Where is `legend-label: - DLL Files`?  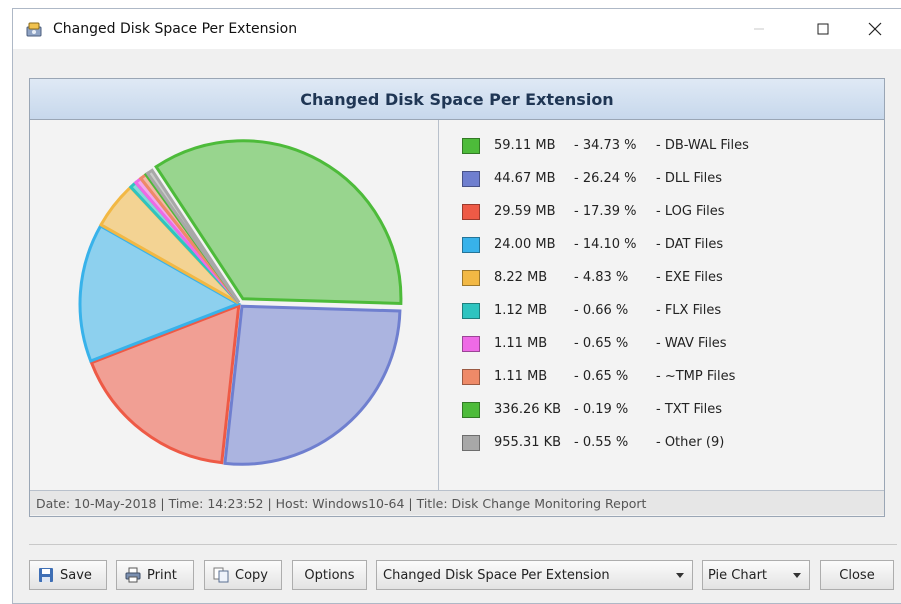 legend-label: - DLL Files is located at coordinates (689, 178).